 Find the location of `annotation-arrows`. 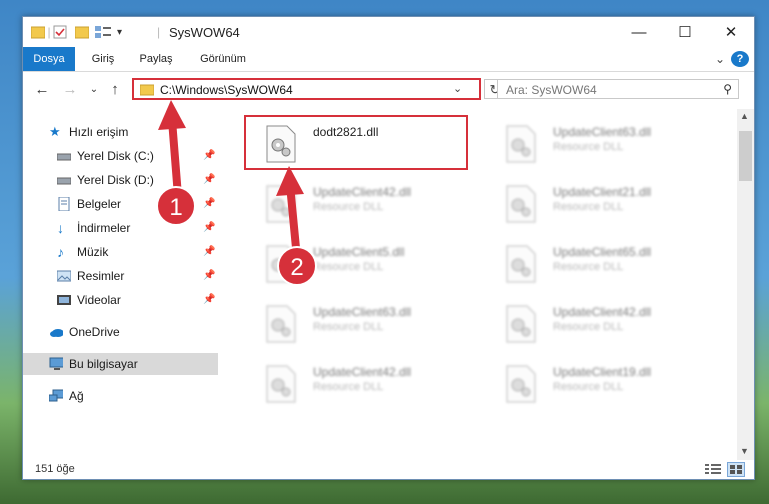

annotation-arrows is located at coordinates (231, 176).